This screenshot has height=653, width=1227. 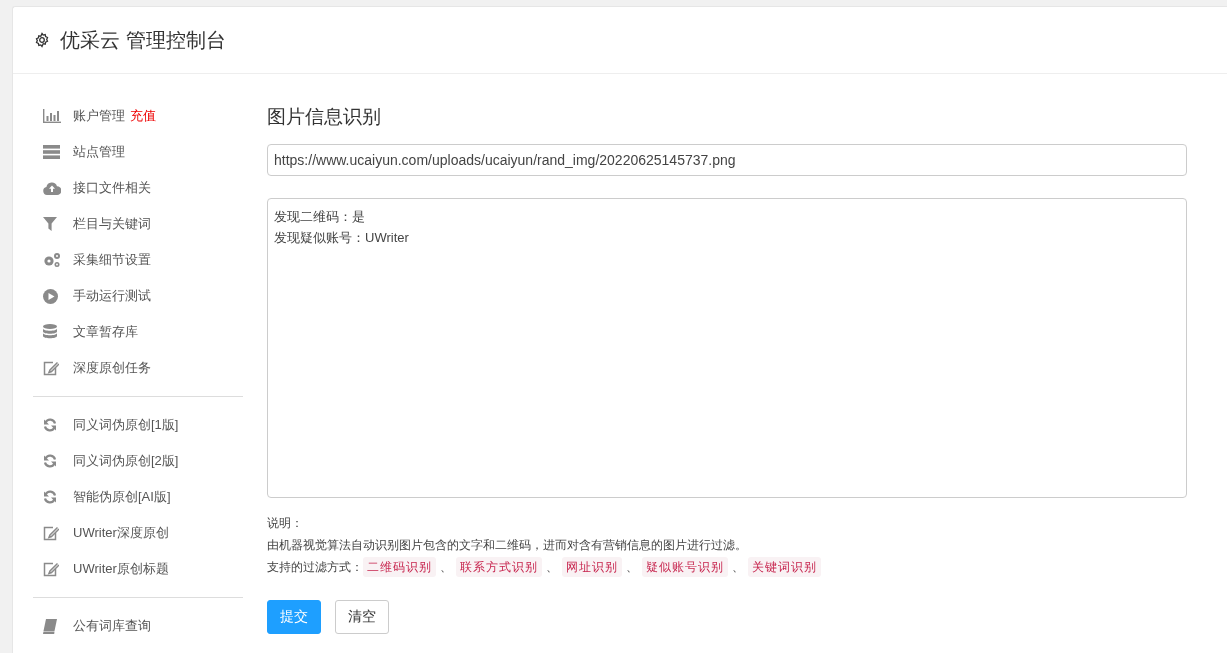 I want to click on method-tag: 关键词识别, so click(x=784, y=567).